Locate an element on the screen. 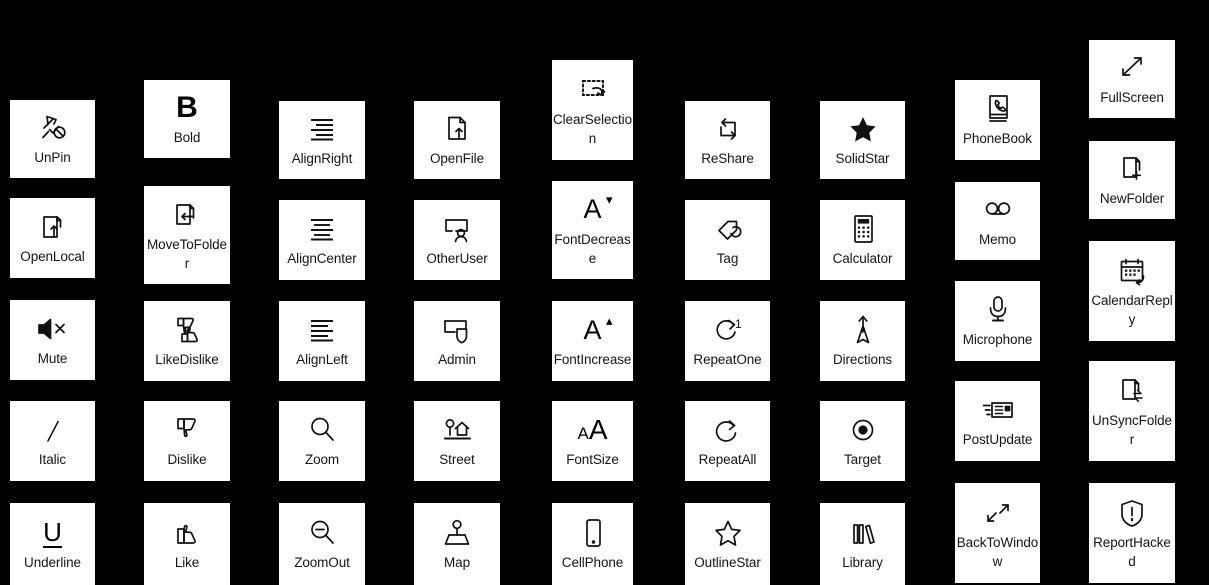 The image size is (1209, 585). icon-tile-calculator: Calculator is located at coordinates (862, 240).